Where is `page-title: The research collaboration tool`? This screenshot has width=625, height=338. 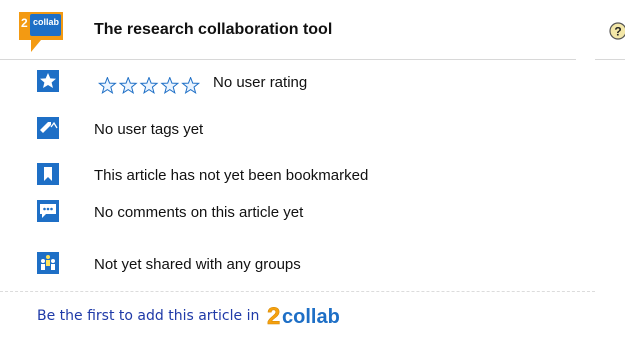
page-title: The research collaboration tool is located at coordinates (213, 29).